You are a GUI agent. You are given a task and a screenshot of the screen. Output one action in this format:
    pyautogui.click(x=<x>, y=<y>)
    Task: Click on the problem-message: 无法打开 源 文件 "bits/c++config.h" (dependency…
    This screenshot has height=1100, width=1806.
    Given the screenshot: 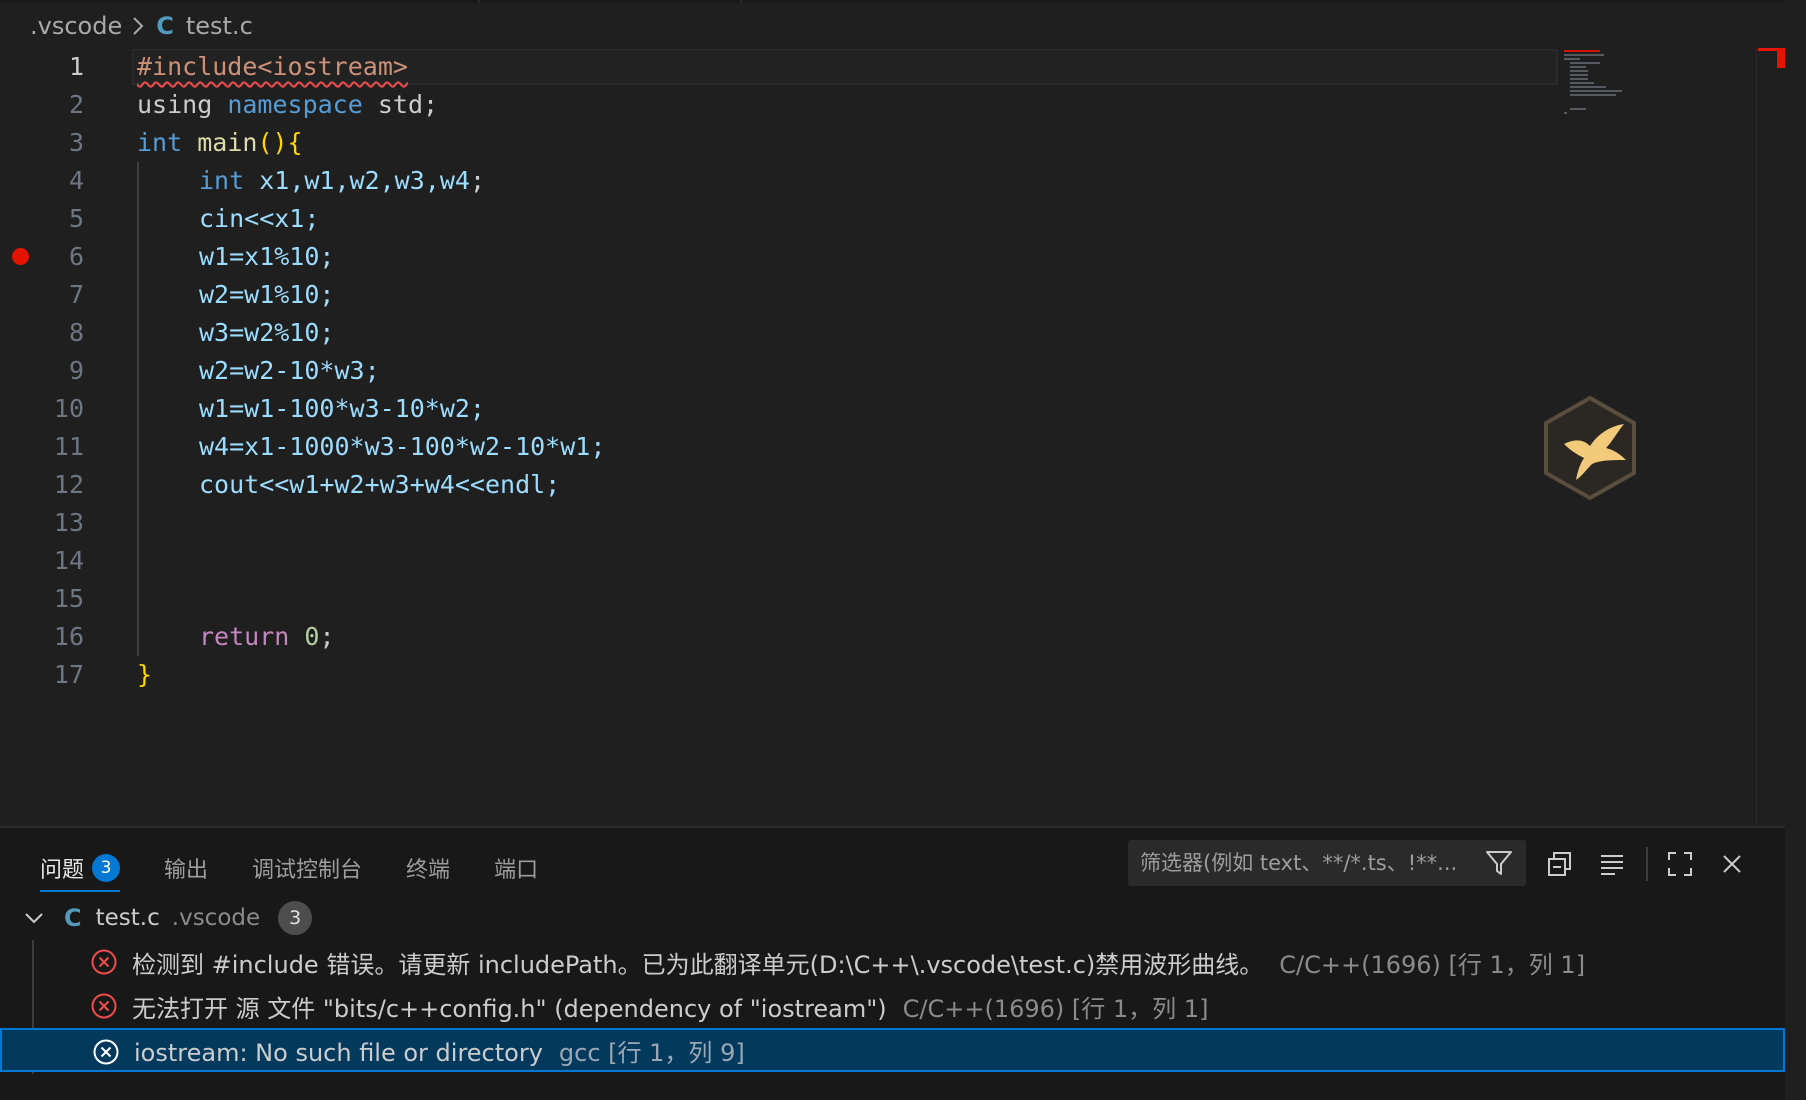 What is the action you would take?
    pyautogui.click(x=509, y=1008)
    